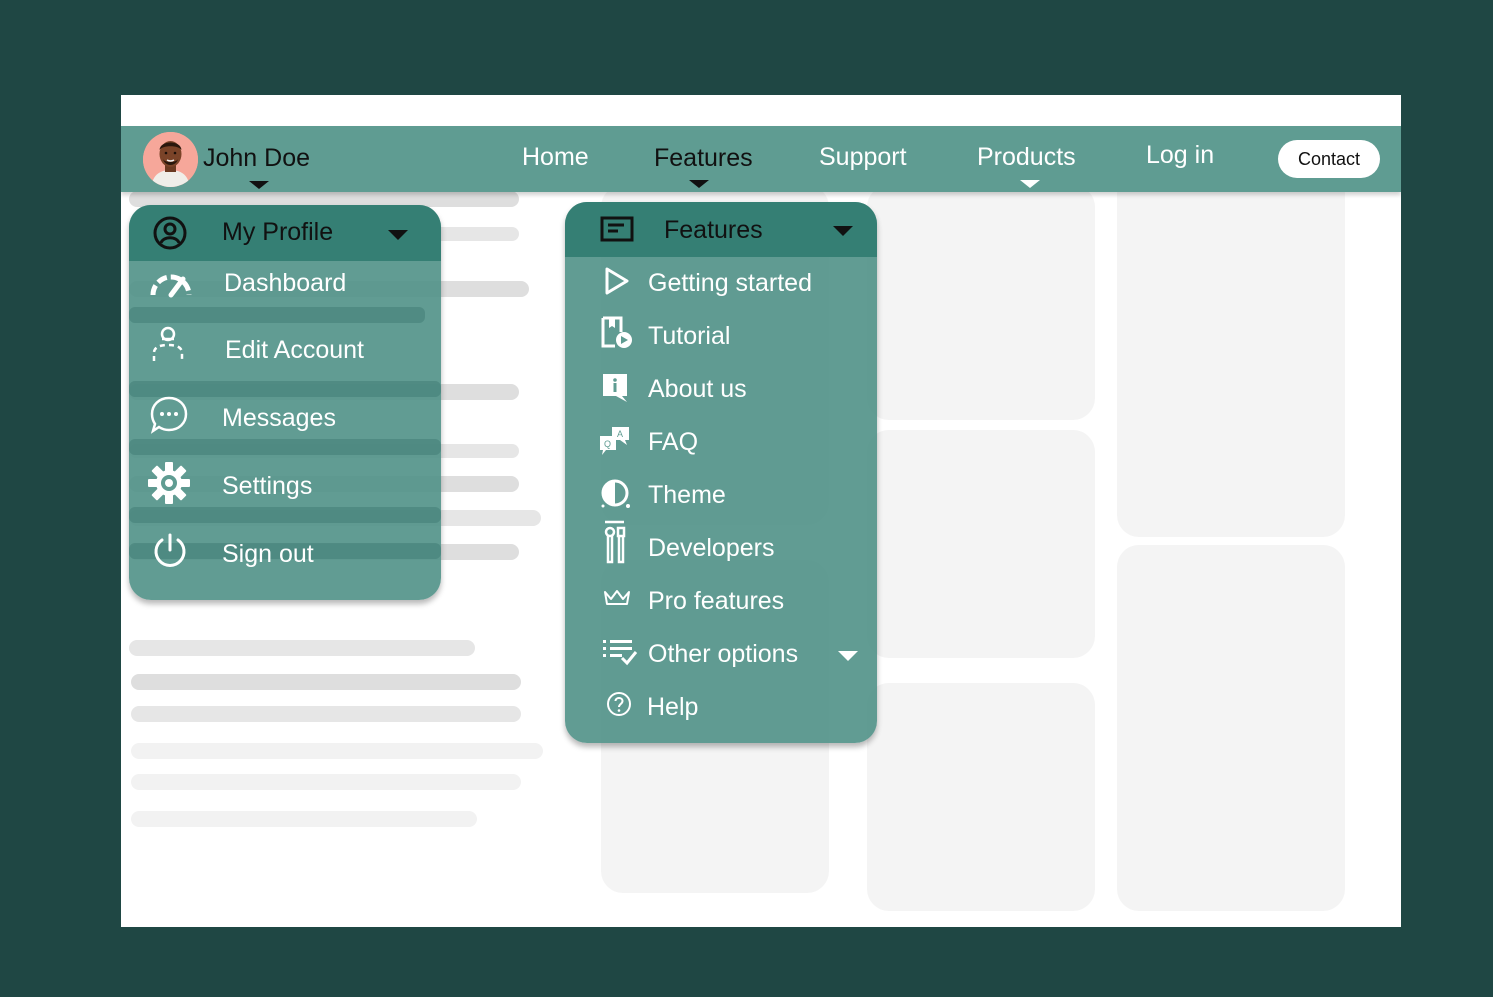  Describe the element at coordinates (616, 332) in the screenshot. I see `tutorial-icon` at that location.